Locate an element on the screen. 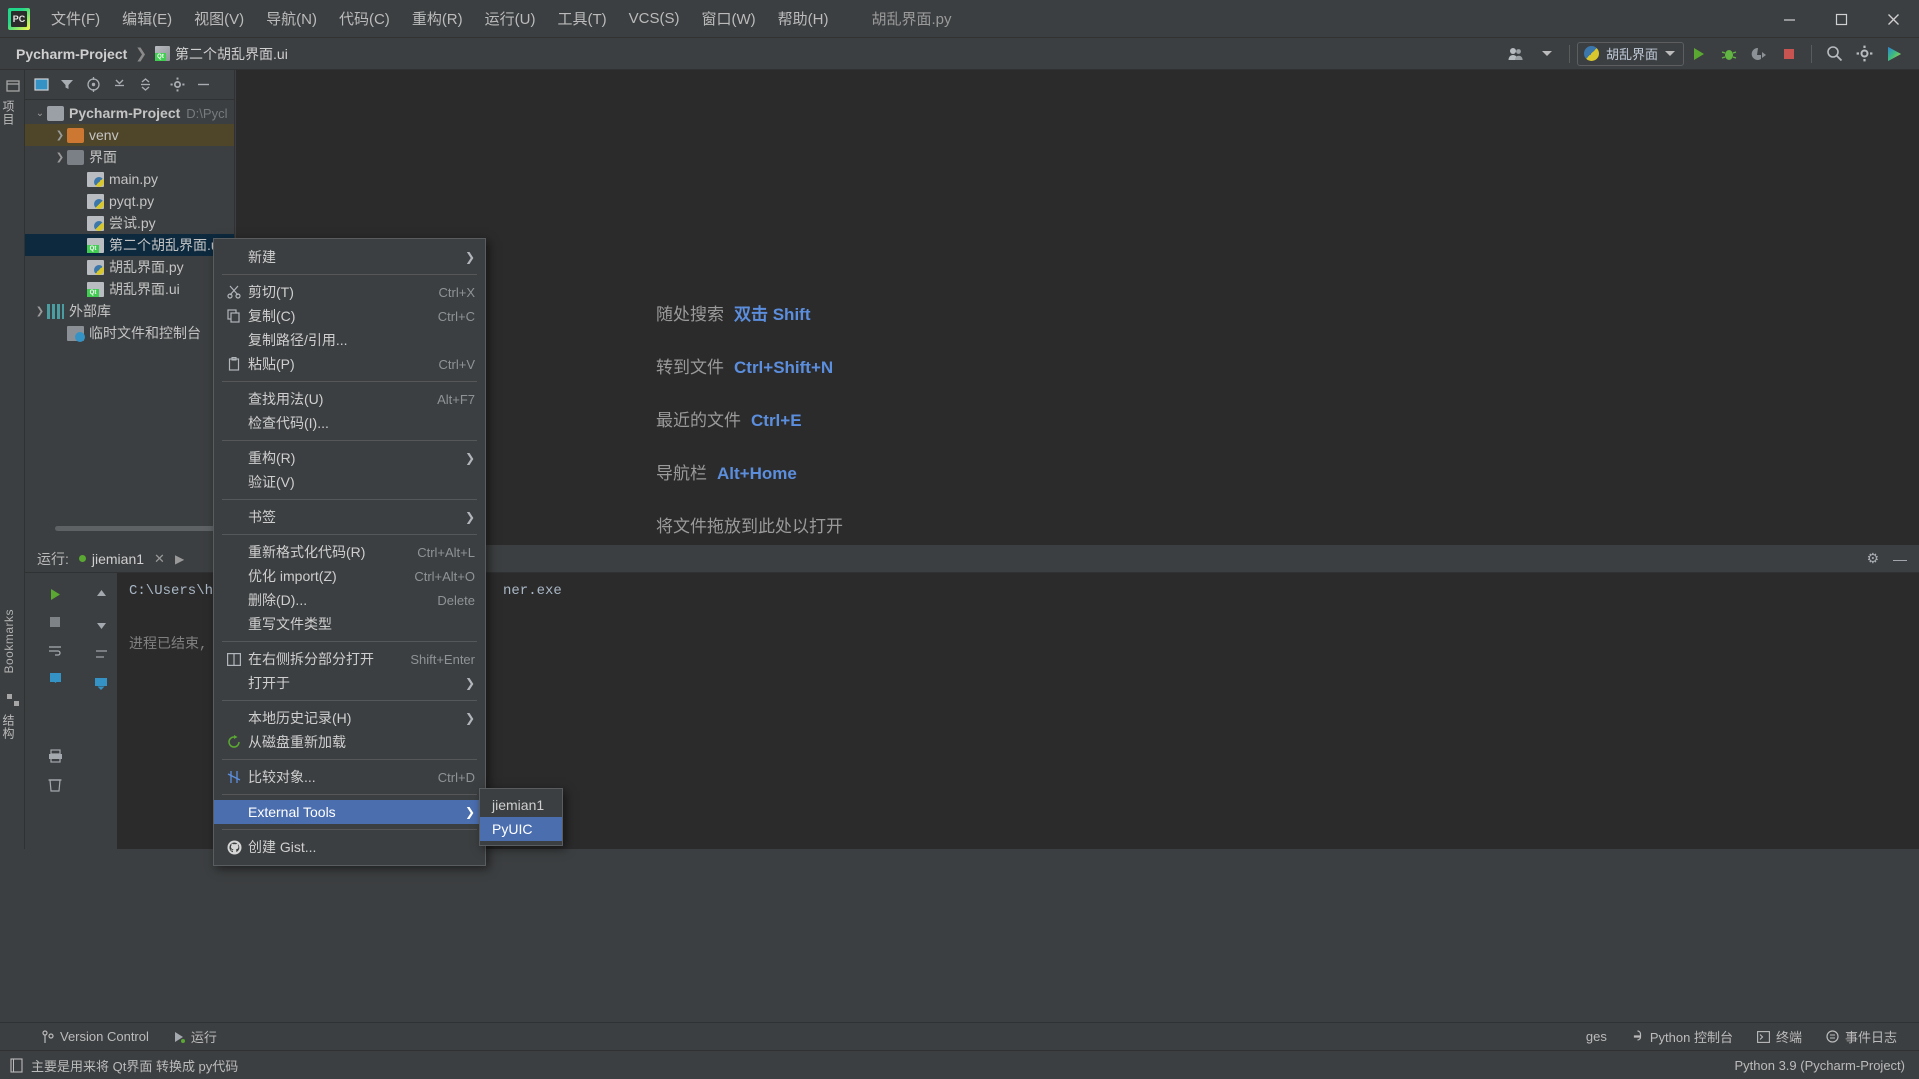 The image size is (1919, 1079). menu-item-4: 代码(C) is located at coordinates (364, 18).